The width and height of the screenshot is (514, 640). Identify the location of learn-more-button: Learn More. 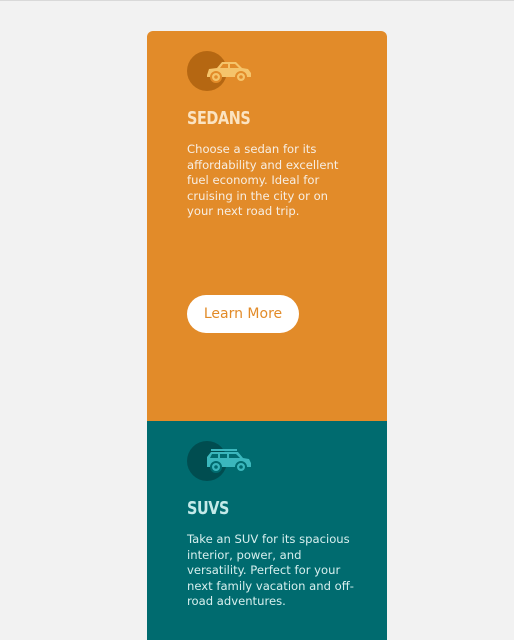
(243, 314).